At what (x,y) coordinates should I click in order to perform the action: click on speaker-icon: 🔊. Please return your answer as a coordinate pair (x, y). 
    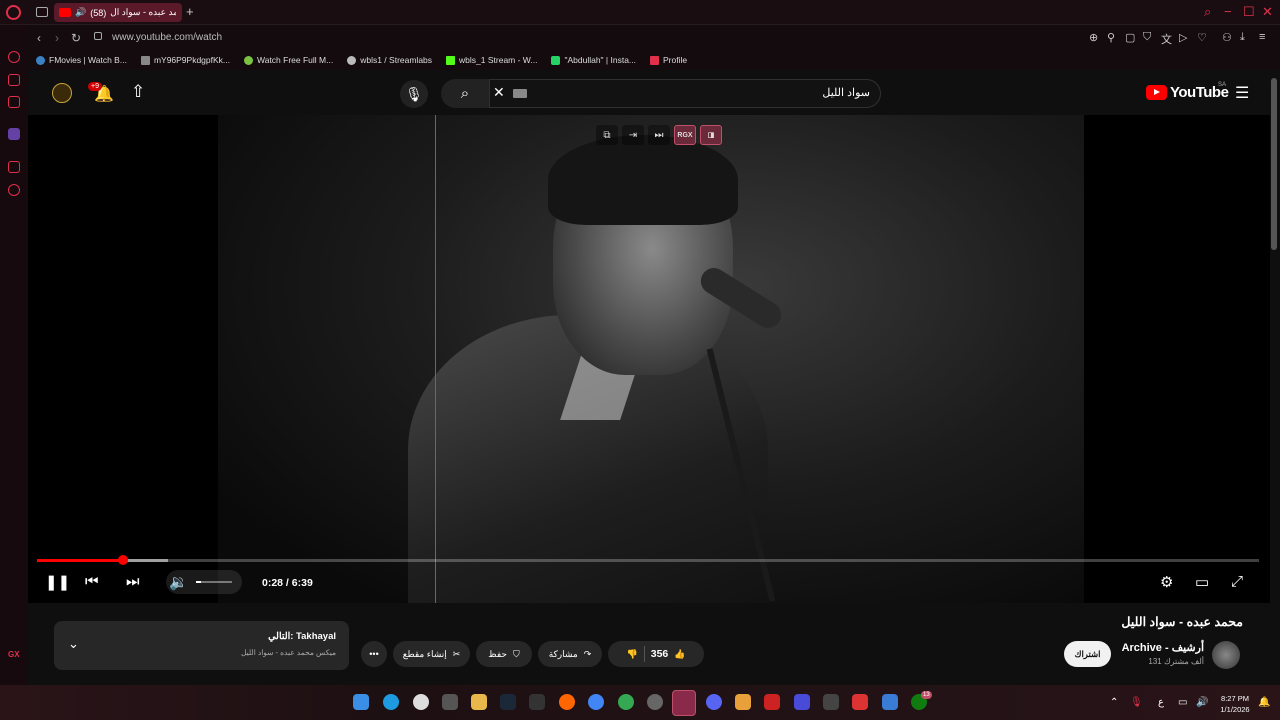
    Looking at the image, I should click on (80, 12).